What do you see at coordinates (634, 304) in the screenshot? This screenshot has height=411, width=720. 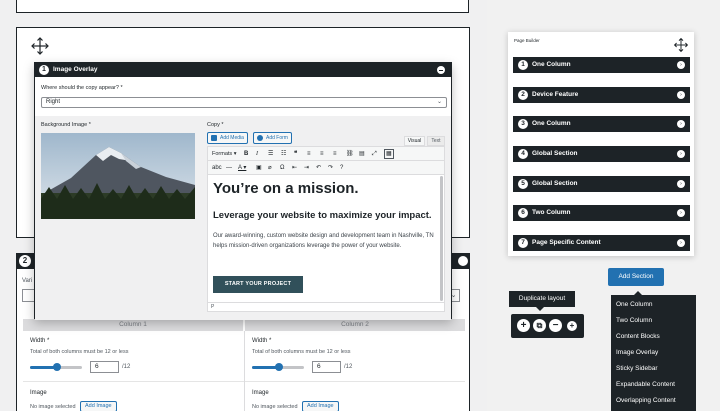 I see `menu-item-one-column: One Column` at bounding box center [634, 304].